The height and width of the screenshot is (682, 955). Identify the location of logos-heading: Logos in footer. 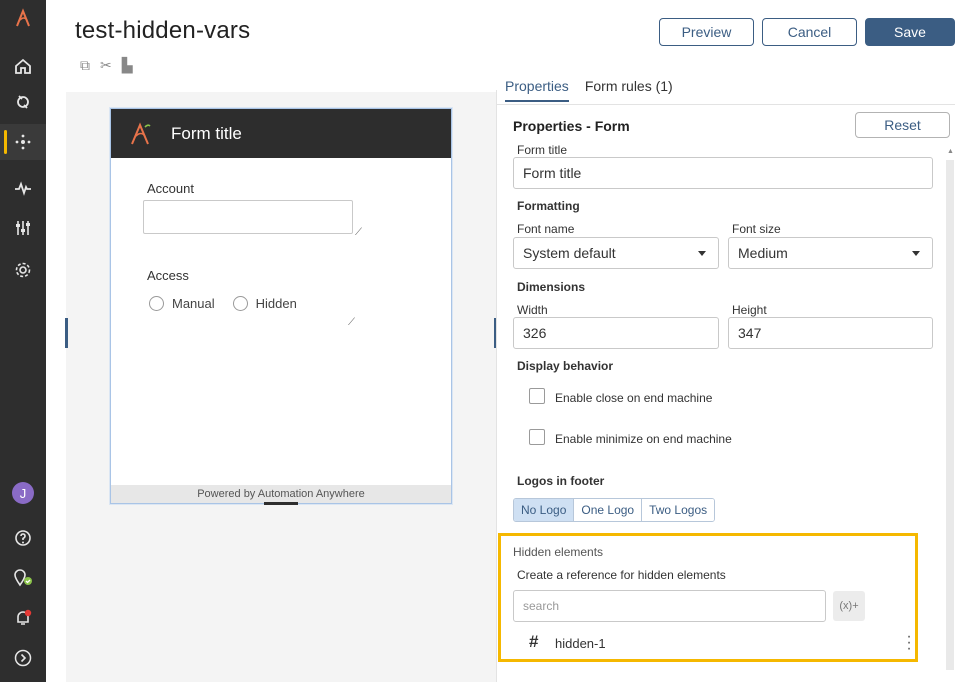
(561, 481).